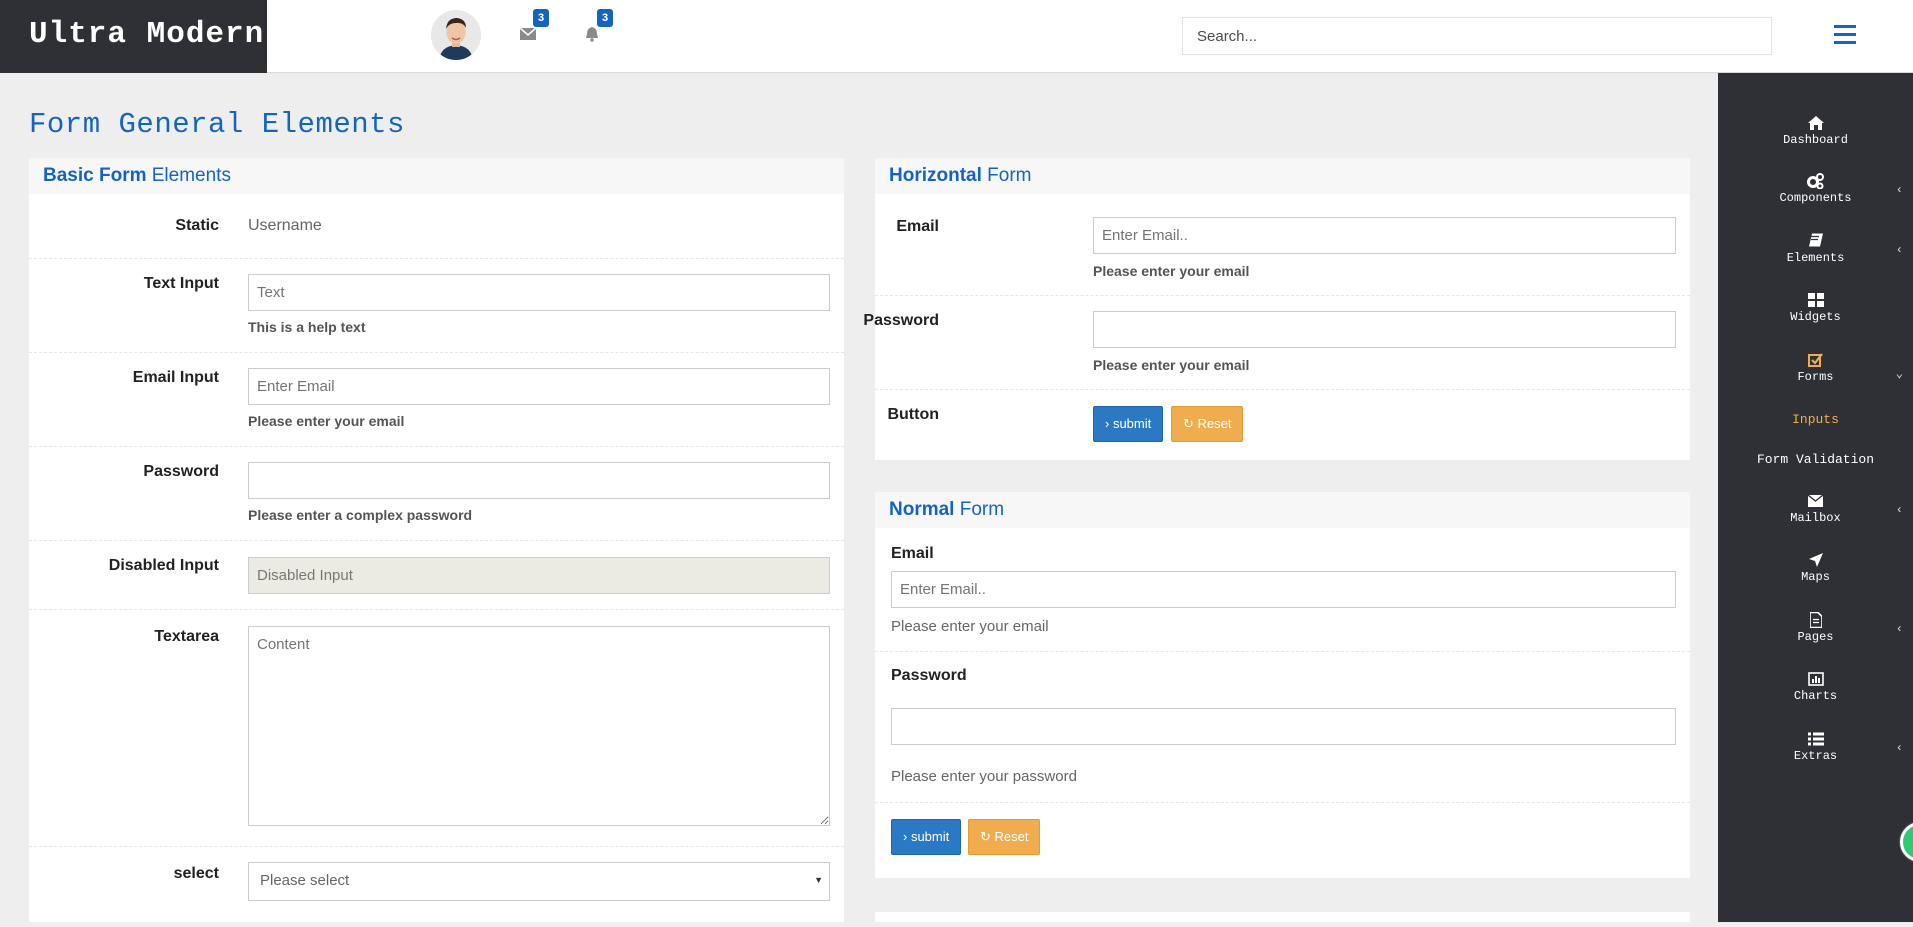  I want to click on email-input-label: Email Input, so click(175, 377).